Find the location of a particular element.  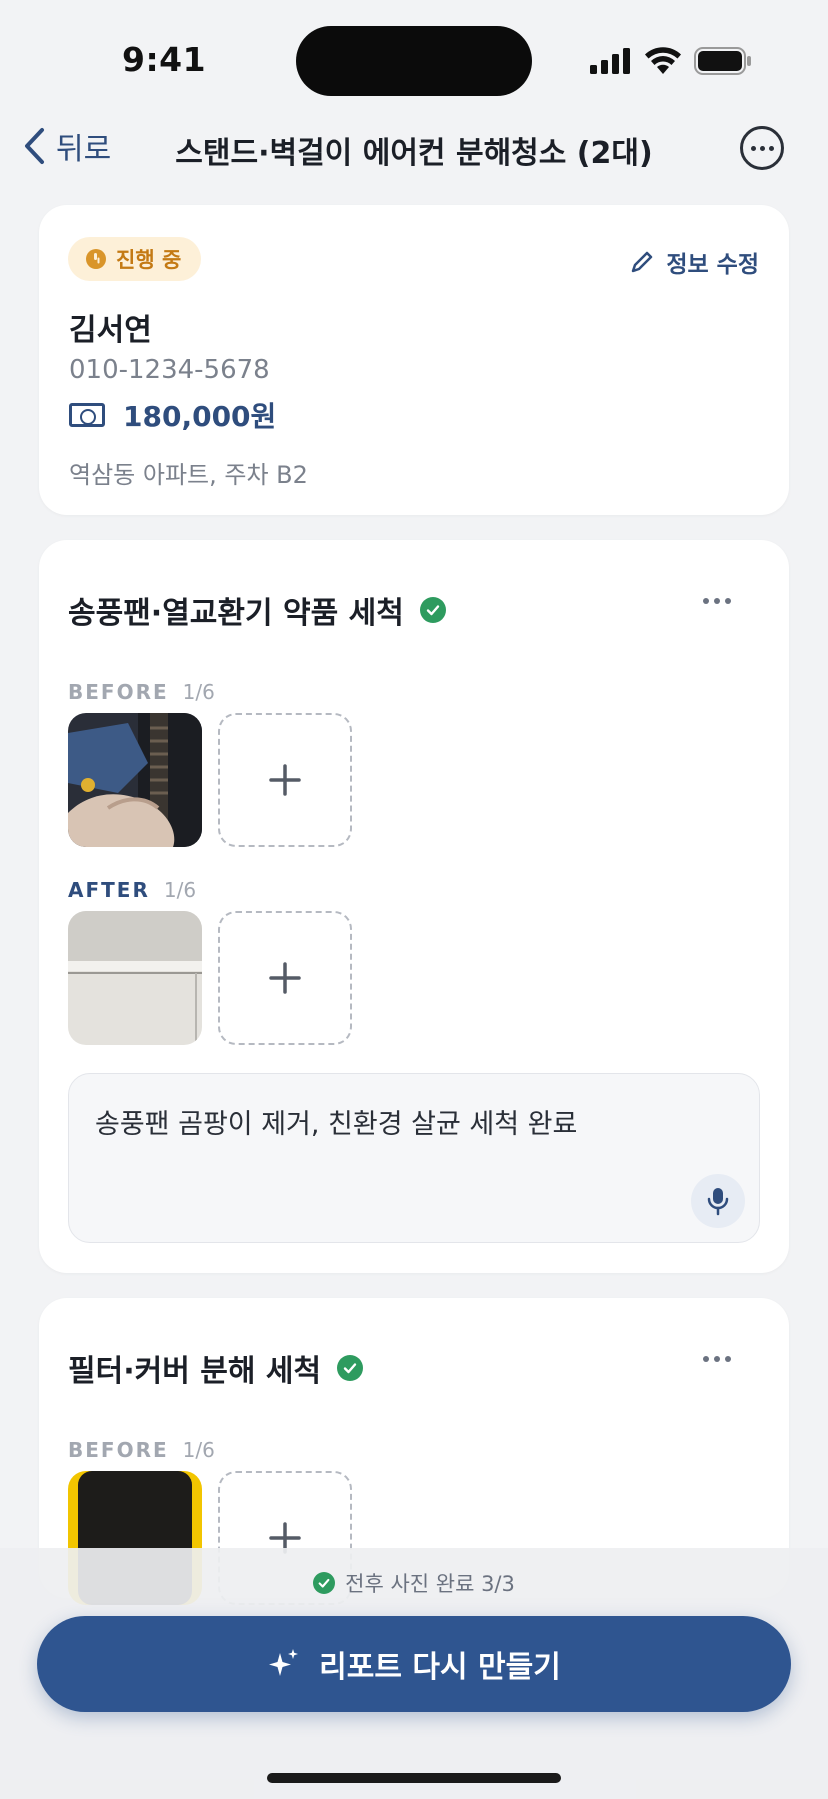

section-title-text: 필터·커버 분해 세척 is located at coordinates (195, 1371).